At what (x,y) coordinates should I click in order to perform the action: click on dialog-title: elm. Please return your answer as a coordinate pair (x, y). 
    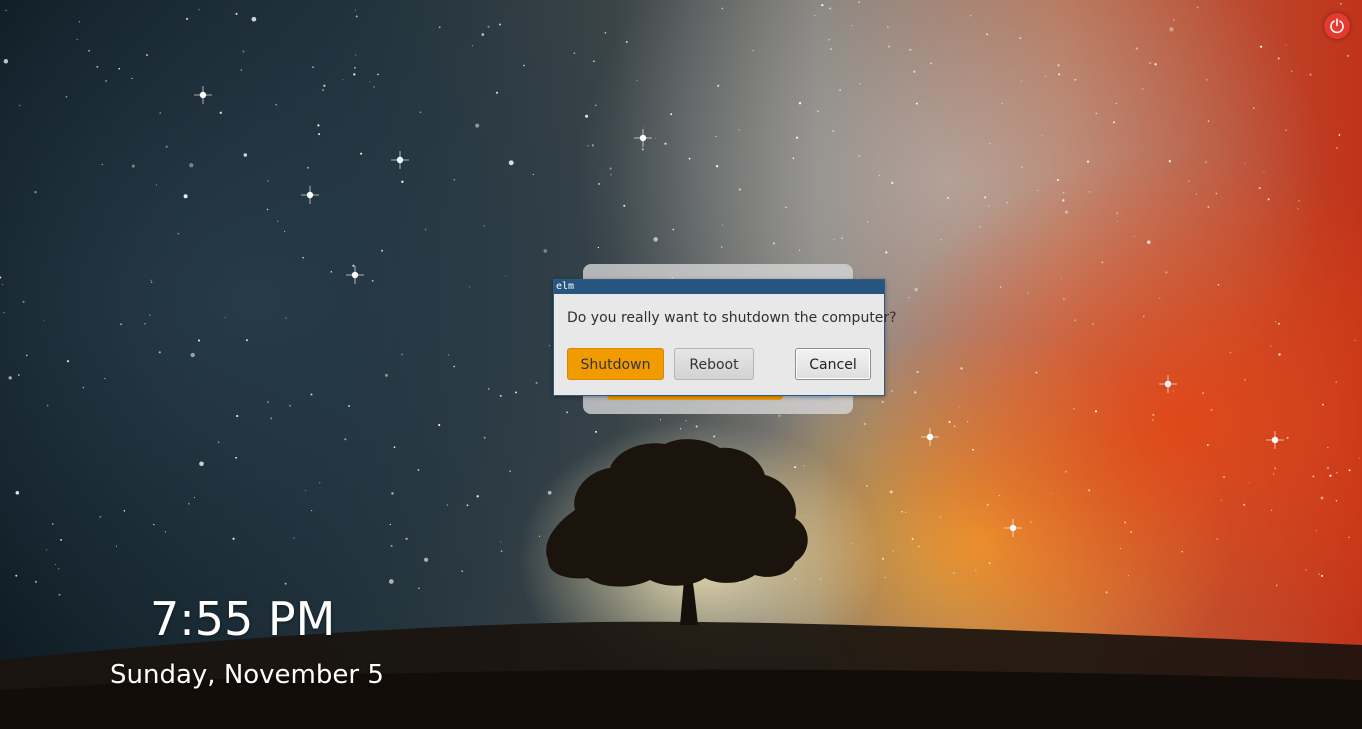
    Looking at the image, I should click on (719, 287).